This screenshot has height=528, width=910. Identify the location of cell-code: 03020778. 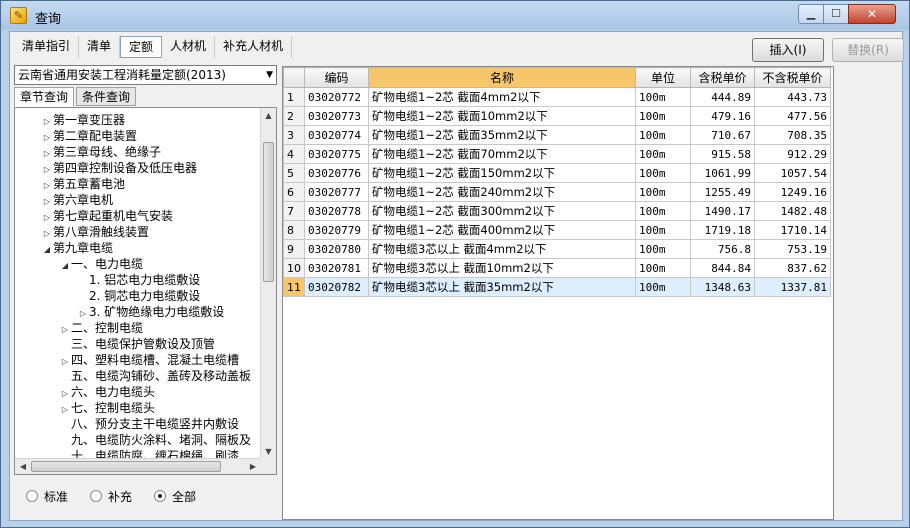
(336, 211).